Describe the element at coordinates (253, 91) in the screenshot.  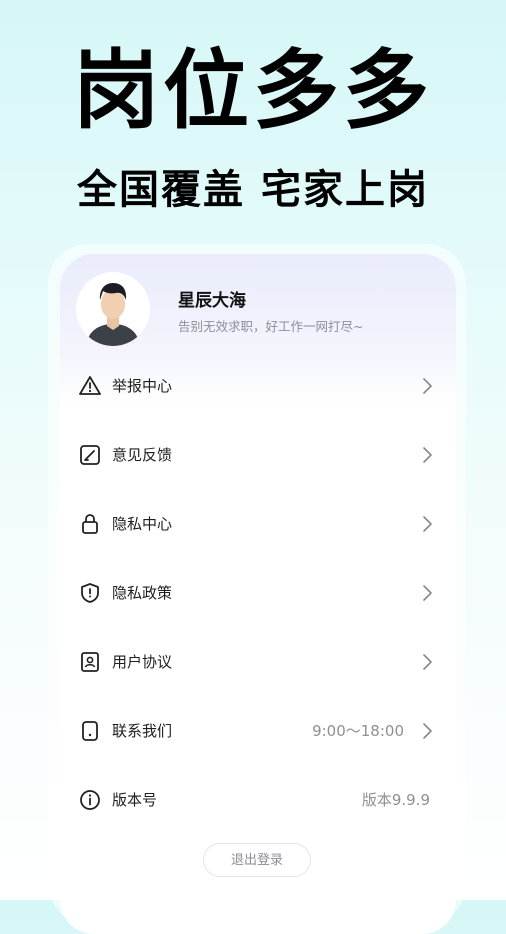
I see `hero-title: 岗位多多` at that location.